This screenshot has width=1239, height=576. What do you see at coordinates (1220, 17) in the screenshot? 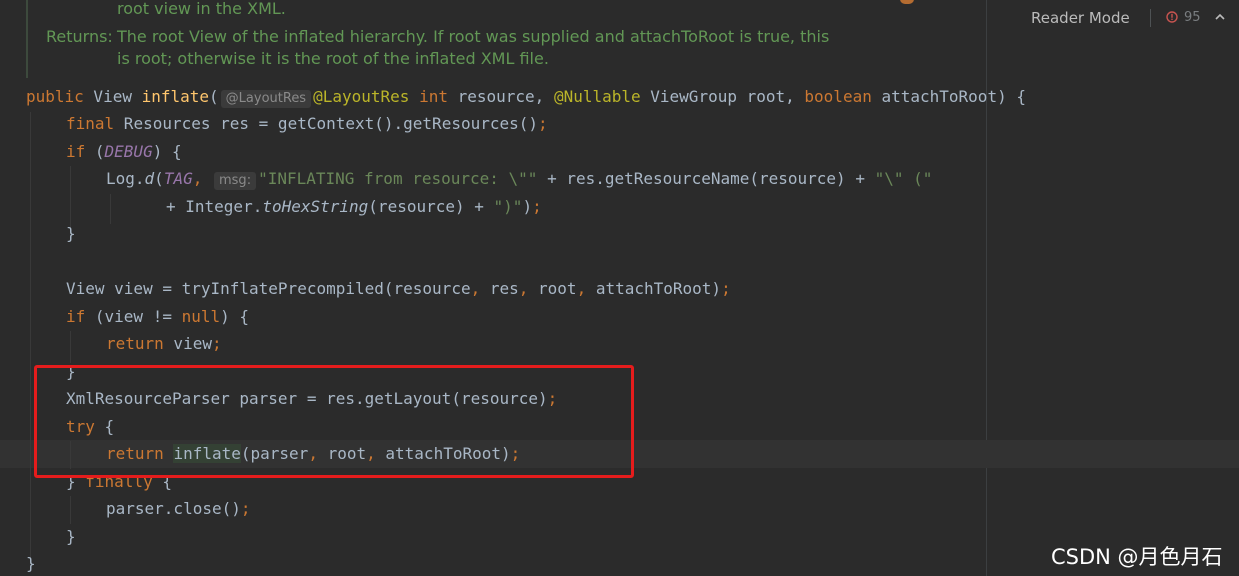
I see `chevron-up-icon` at bounding box center [1220, 17].